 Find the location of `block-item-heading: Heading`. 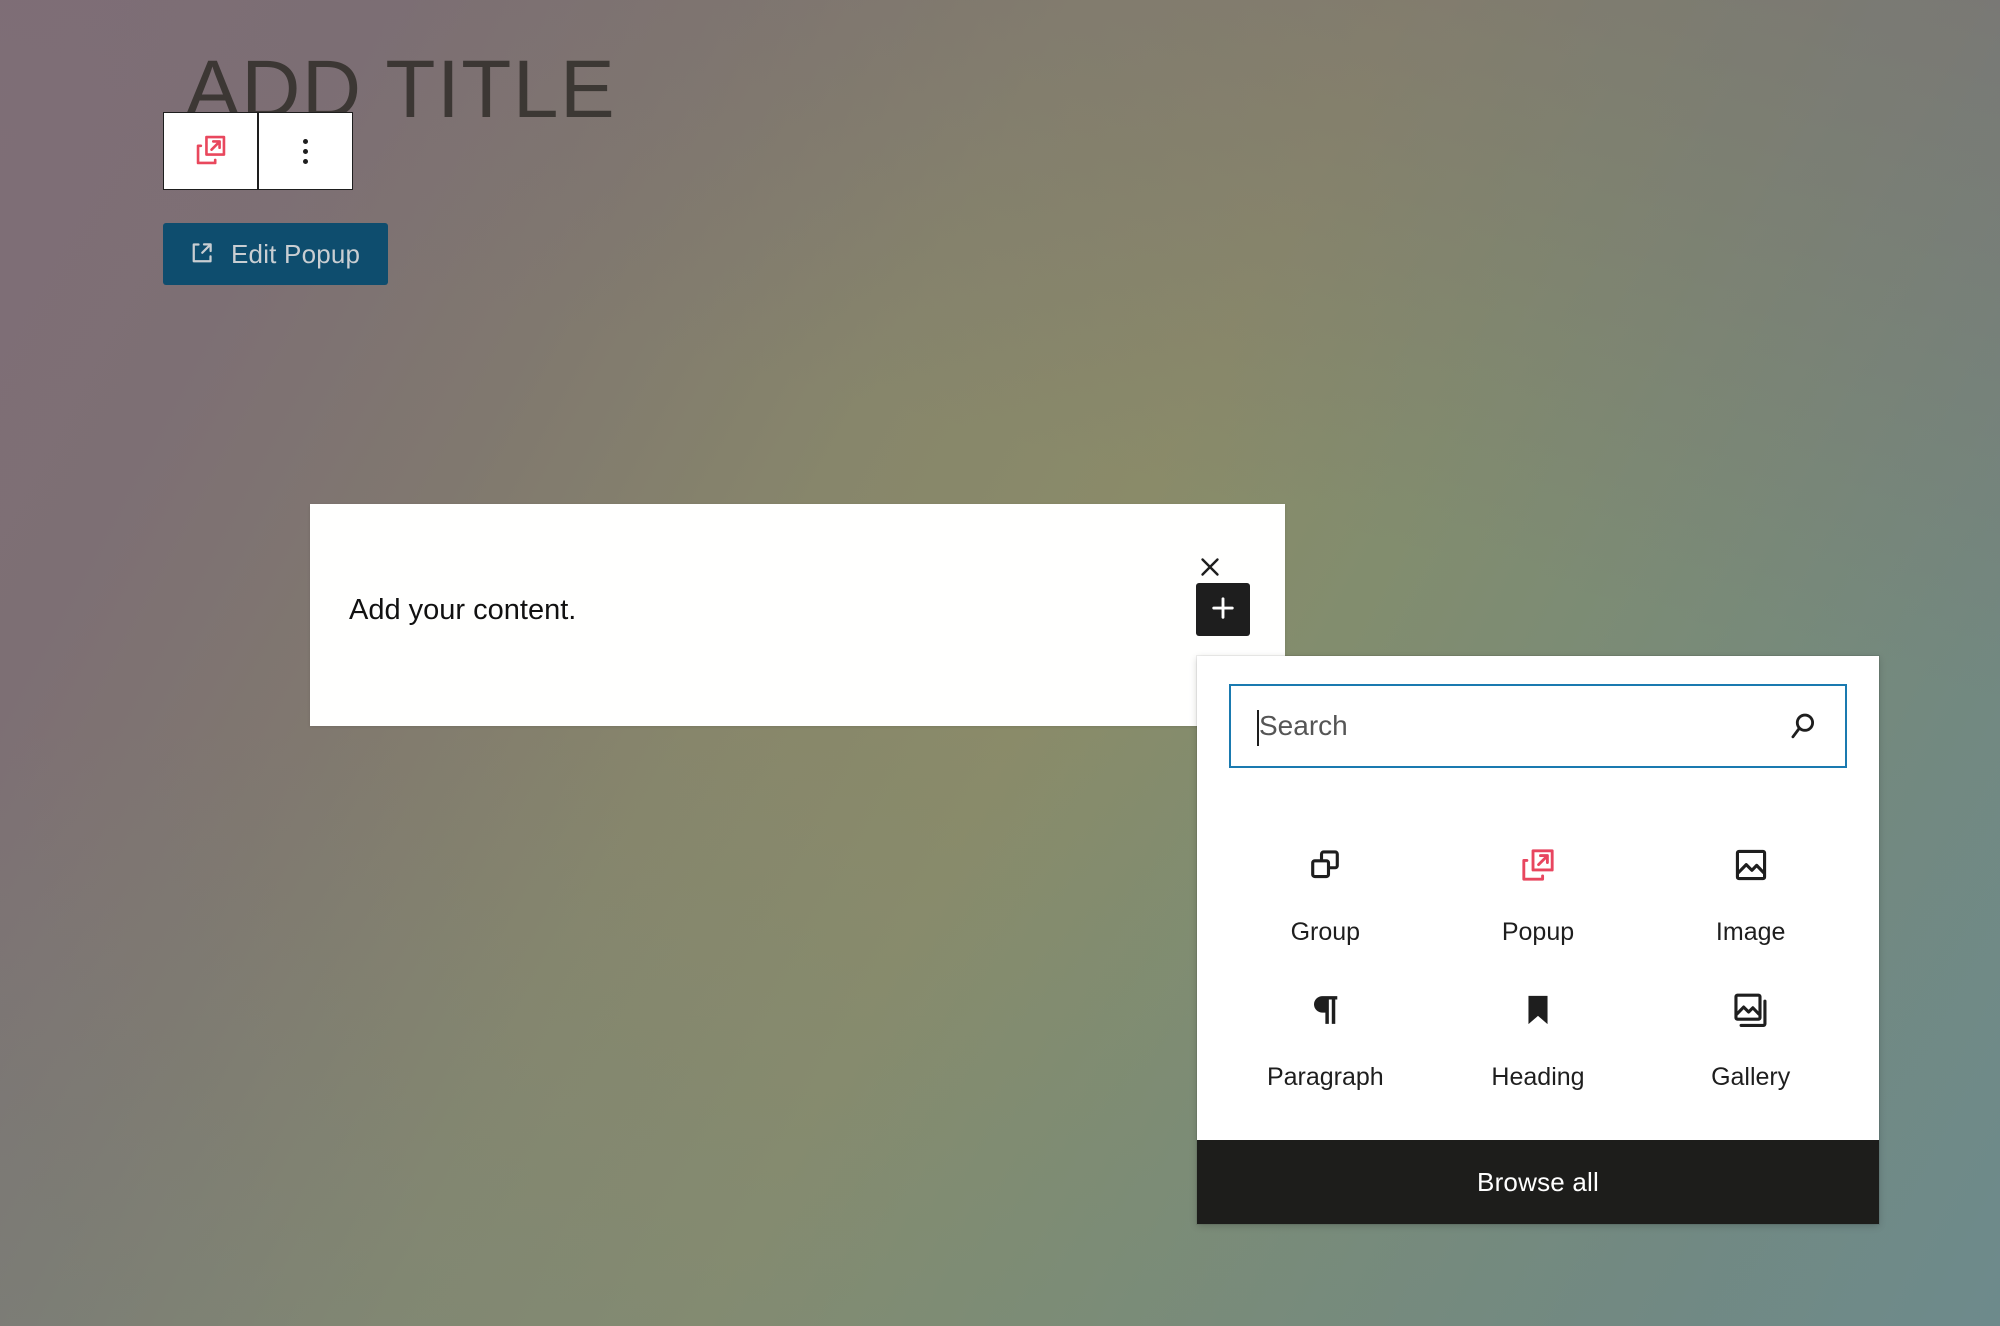

block-item-heading: Heading is located at coordinates (1538, 1033).